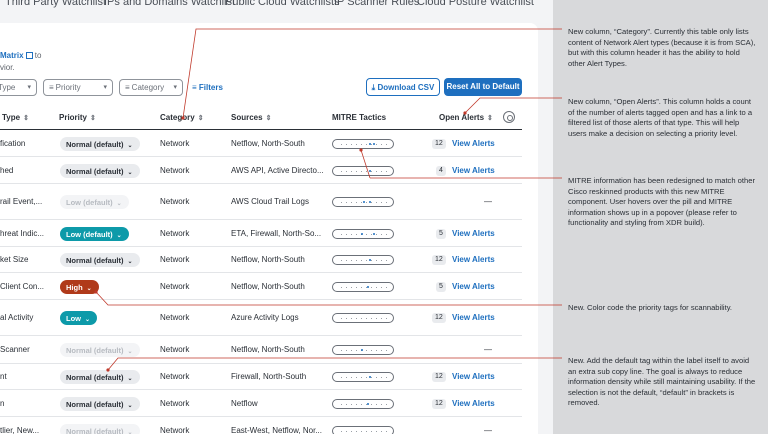  What do you see at coordinates (15, 117) in the screenshot?
I see `column-header-type: Type ⇕` at bounding box center [15, 117].